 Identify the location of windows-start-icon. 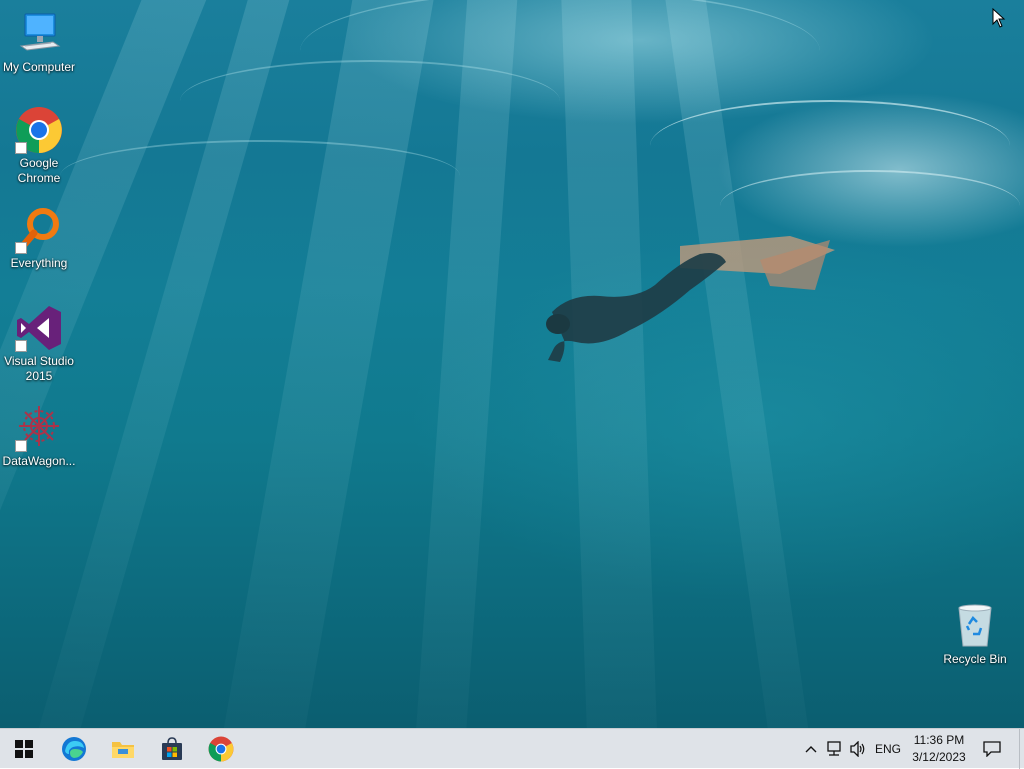
(24, 749).